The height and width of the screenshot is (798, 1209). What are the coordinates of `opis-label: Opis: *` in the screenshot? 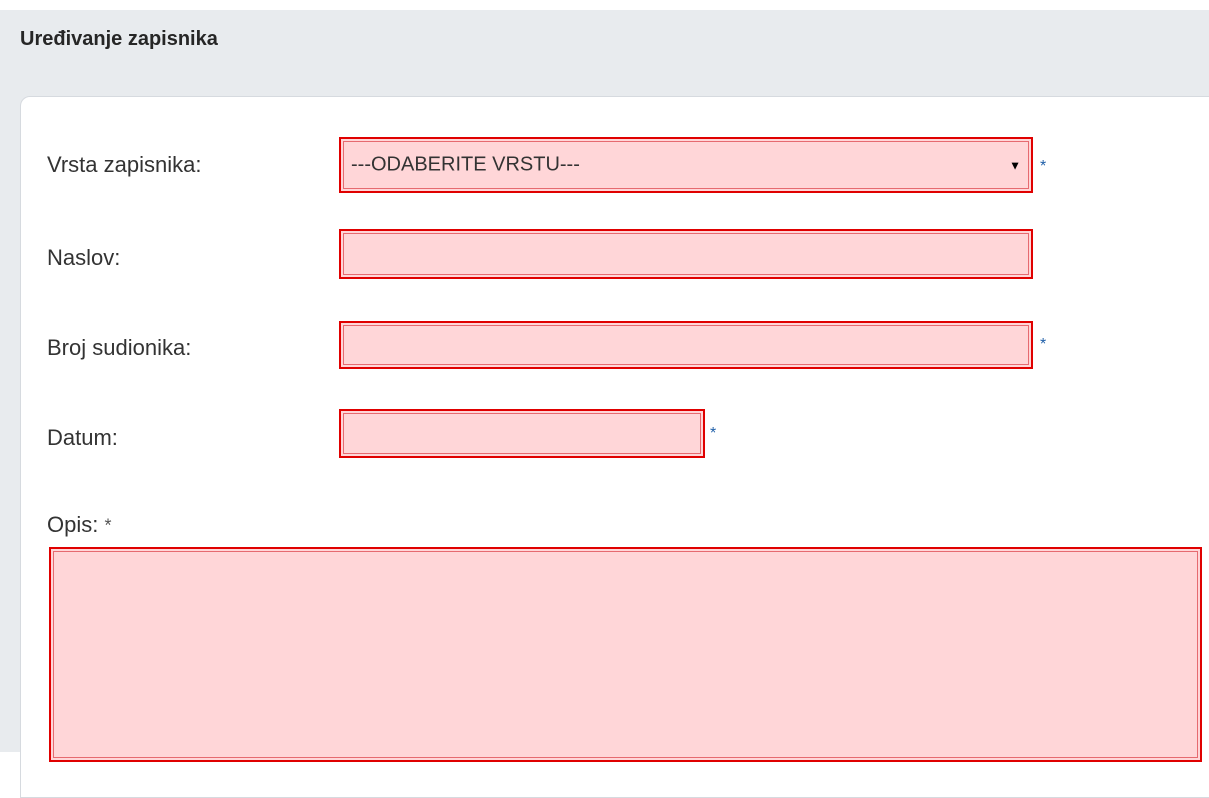 It's located at (79, 525).